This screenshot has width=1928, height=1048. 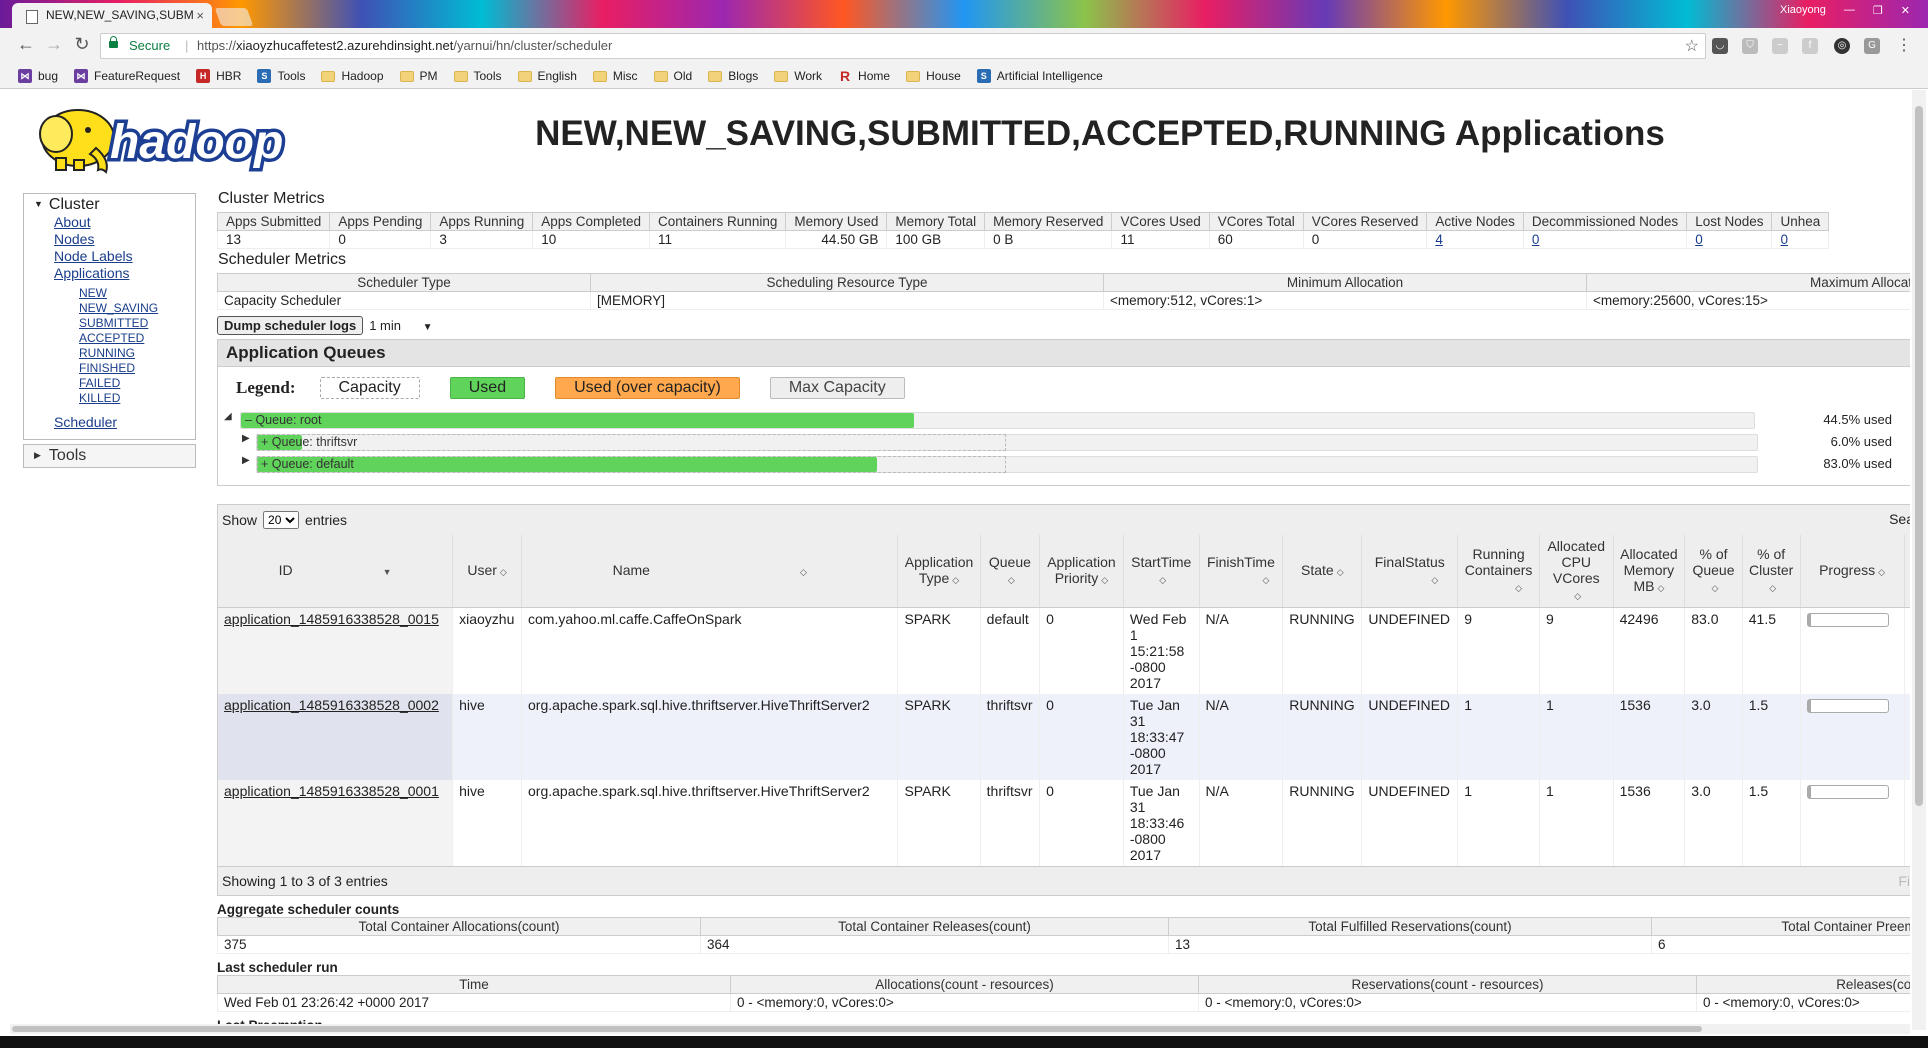 I want to click on bookmark-english: English, so click(x=547, y=76).